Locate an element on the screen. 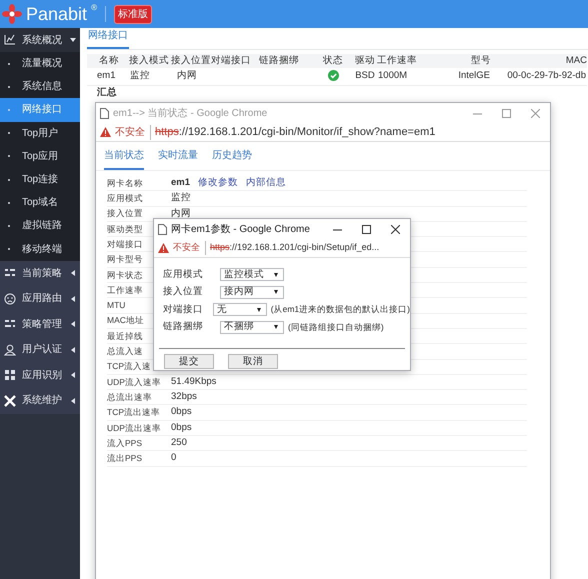 The width and height of the screenshot is (588, 579). form-button: 提交 is located at coordinates (189, 361).